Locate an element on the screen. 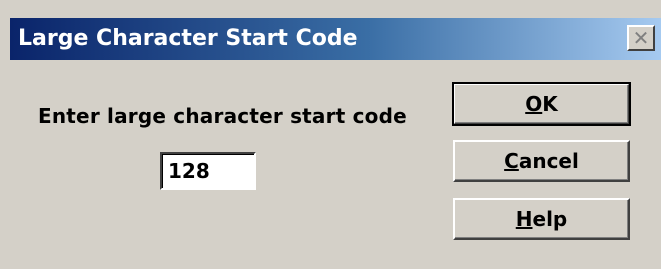 The width and height of the screenshot is (661, 269). help-label-rest: elp is located at coordinates (550, 219).